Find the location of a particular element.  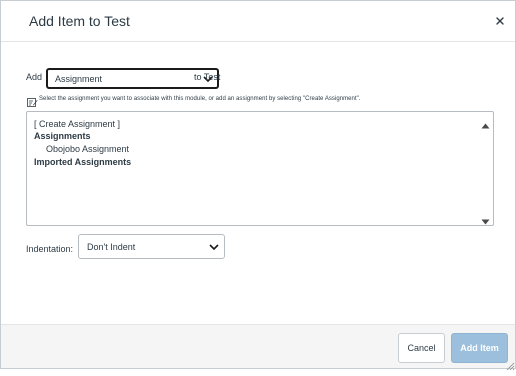

resize-grip-icon is located at coordinates (510, 364).